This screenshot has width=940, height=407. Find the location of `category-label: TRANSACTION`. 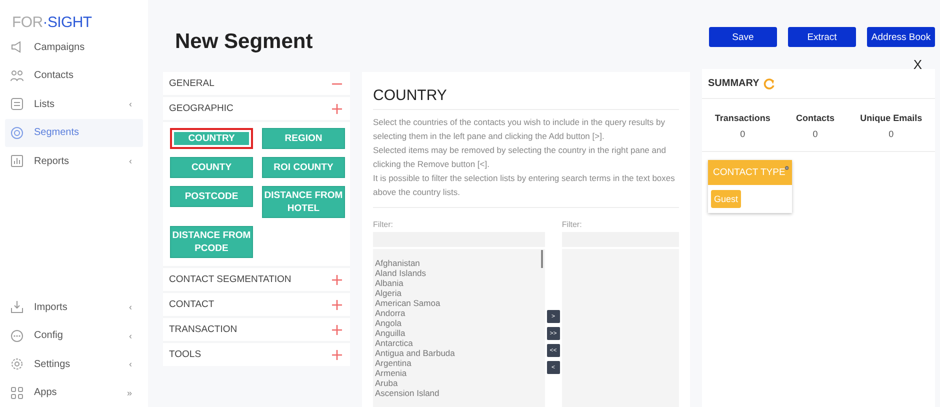

category-label: TRANSACTION is located at coordinates (203, 329).